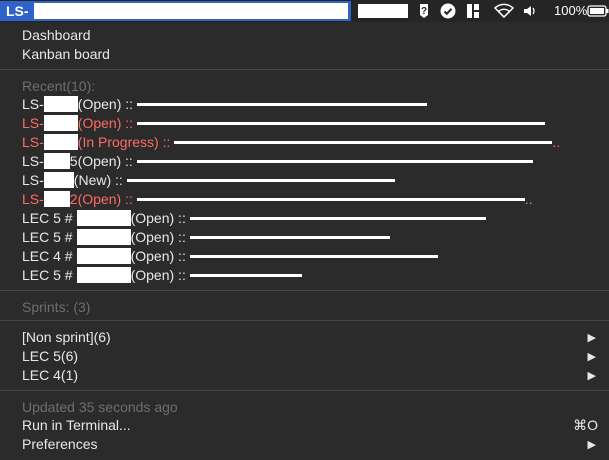 Image resolution: width=609 pixels, height=460 pixels. Describe the element at coordinates (66, 337) in the screenshot. I see `menu-item-label: [Non sprint](6)` at that location.